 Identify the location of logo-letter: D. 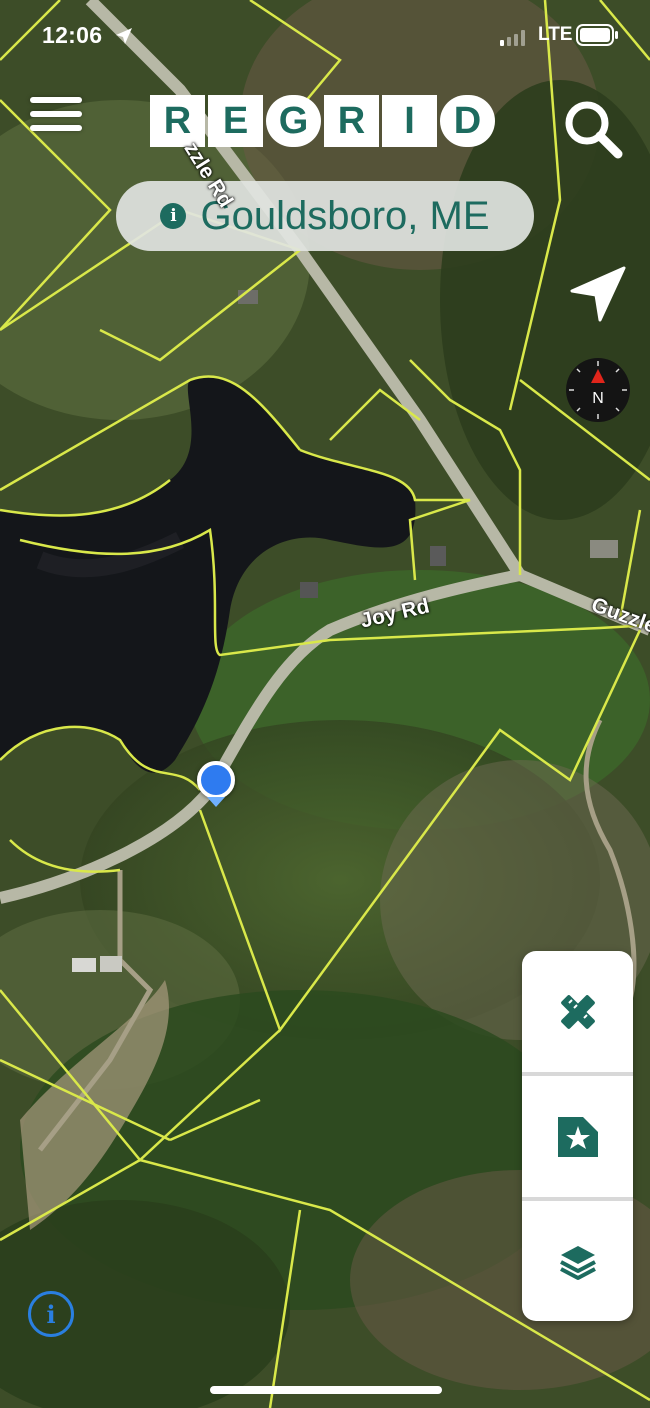
(467, 121).